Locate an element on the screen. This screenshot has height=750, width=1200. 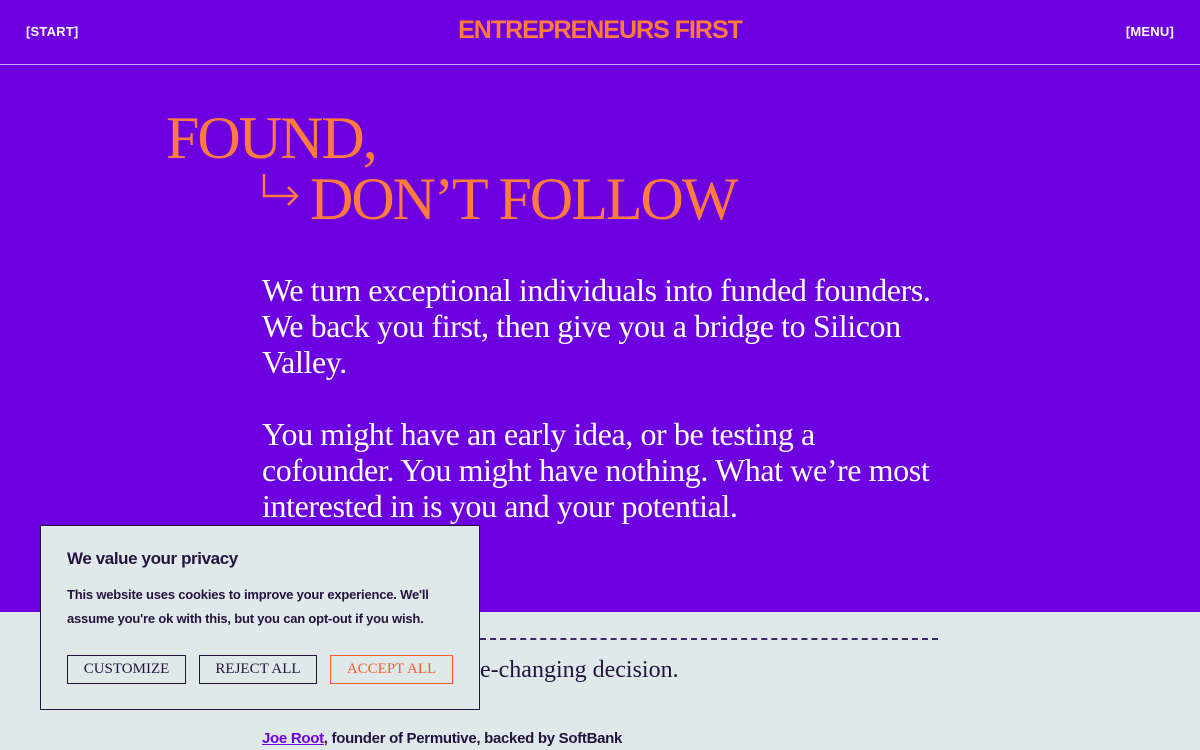
accept-all-button: ACCEPT ALL is located at coordinates (391, 669).